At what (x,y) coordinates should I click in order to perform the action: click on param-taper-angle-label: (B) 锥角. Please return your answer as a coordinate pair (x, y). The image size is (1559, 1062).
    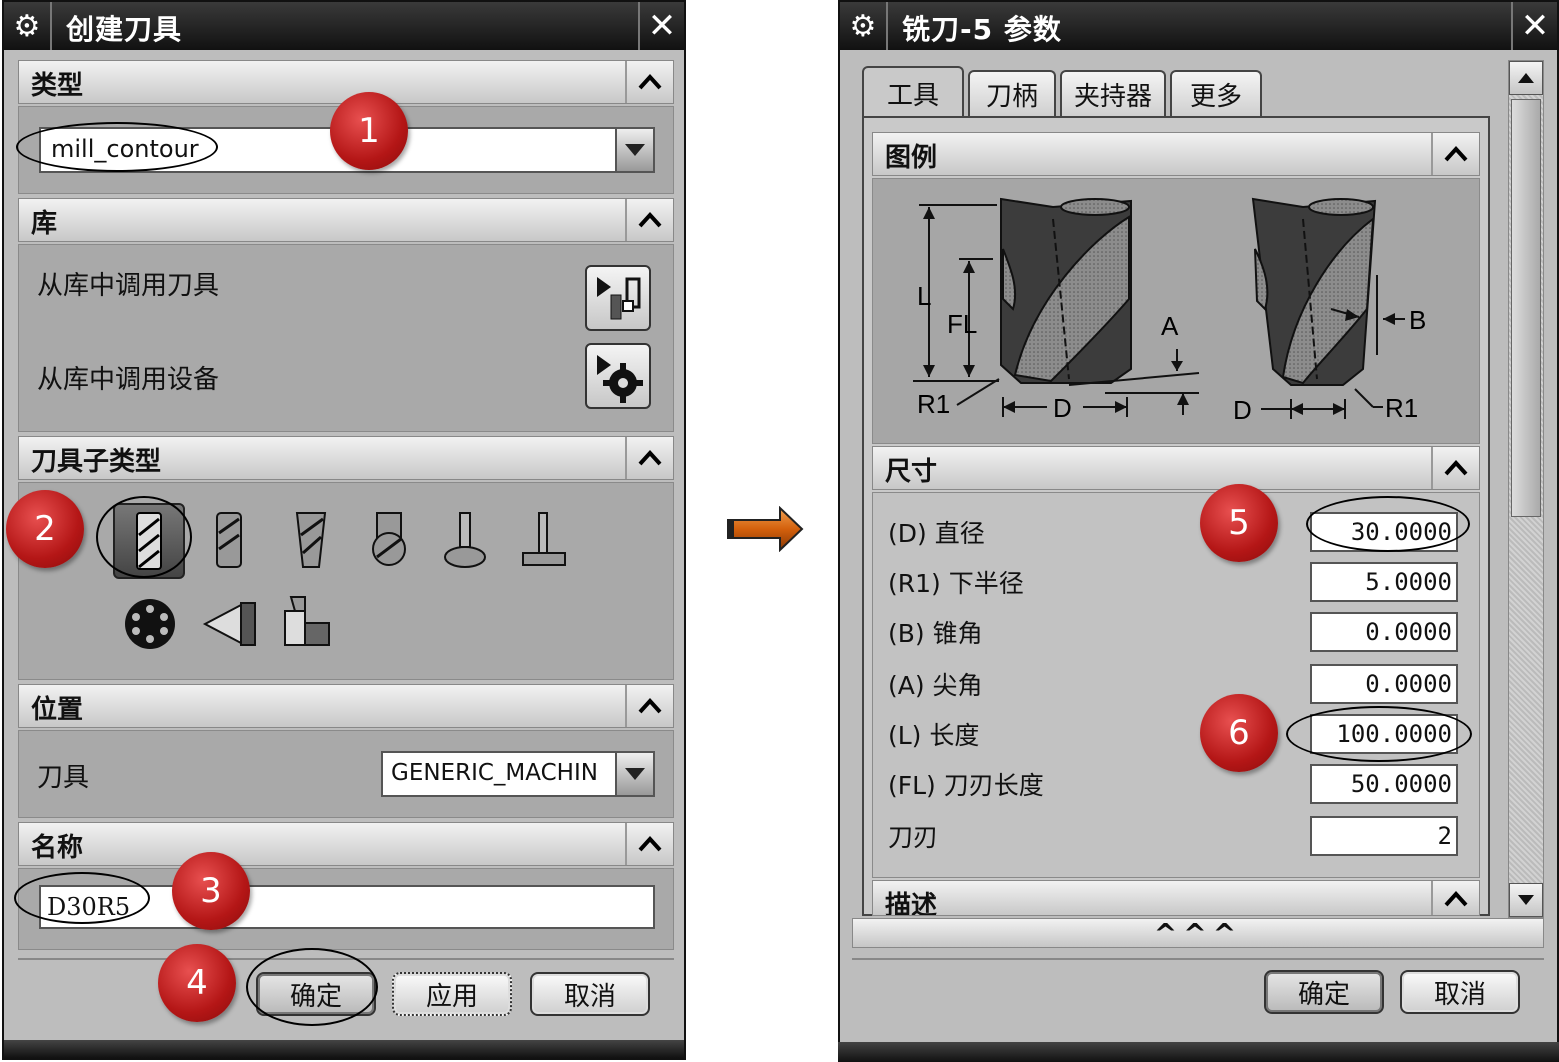
    Looking at the image, I should click on (935, 633).